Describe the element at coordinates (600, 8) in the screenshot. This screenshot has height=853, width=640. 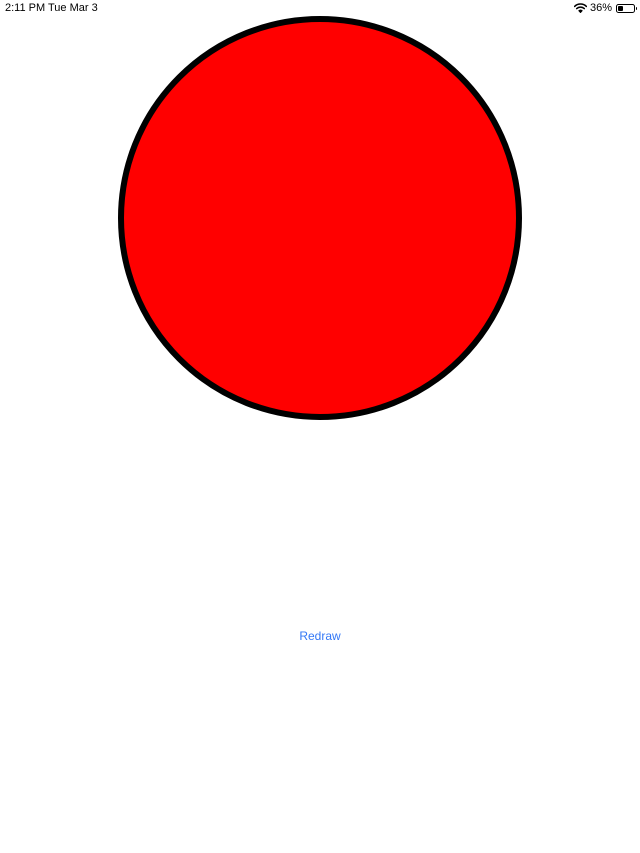
I see `battery-percent: 36%` at that location.